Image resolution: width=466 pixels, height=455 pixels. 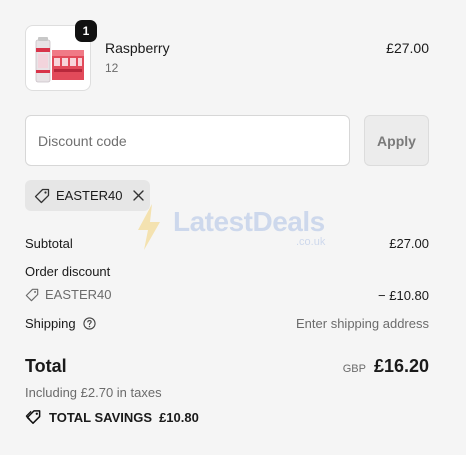 I want to click on shipping-value: Enter shipping address, so click(x=362, y=323).